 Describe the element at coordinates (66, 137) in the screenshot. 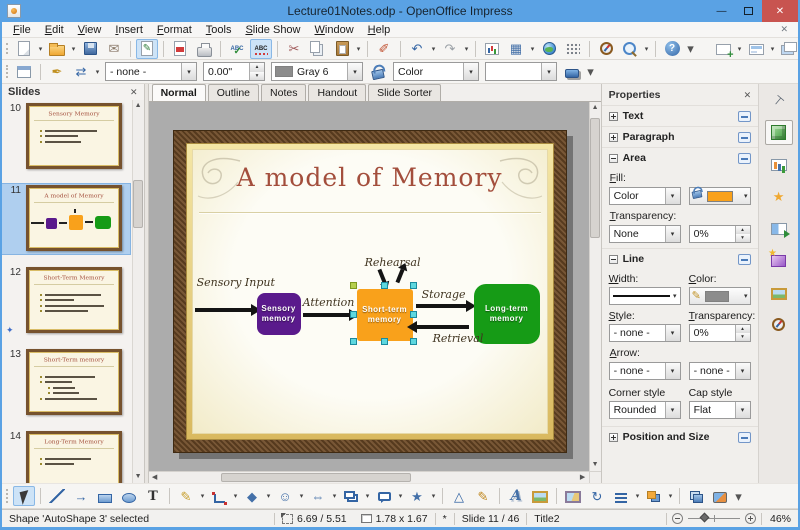

I see `slide-thumbnail-10: 10 Sensory Memory` at that location.